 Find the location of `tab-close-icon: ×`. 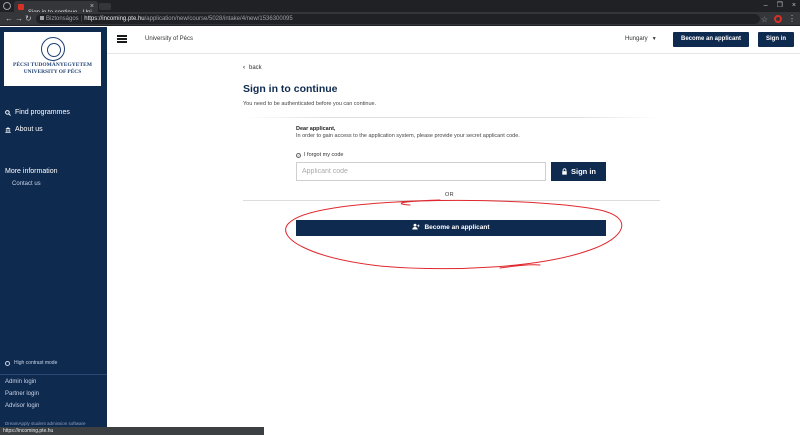

tab-close-icon: × is located at coordinates (92, 6).